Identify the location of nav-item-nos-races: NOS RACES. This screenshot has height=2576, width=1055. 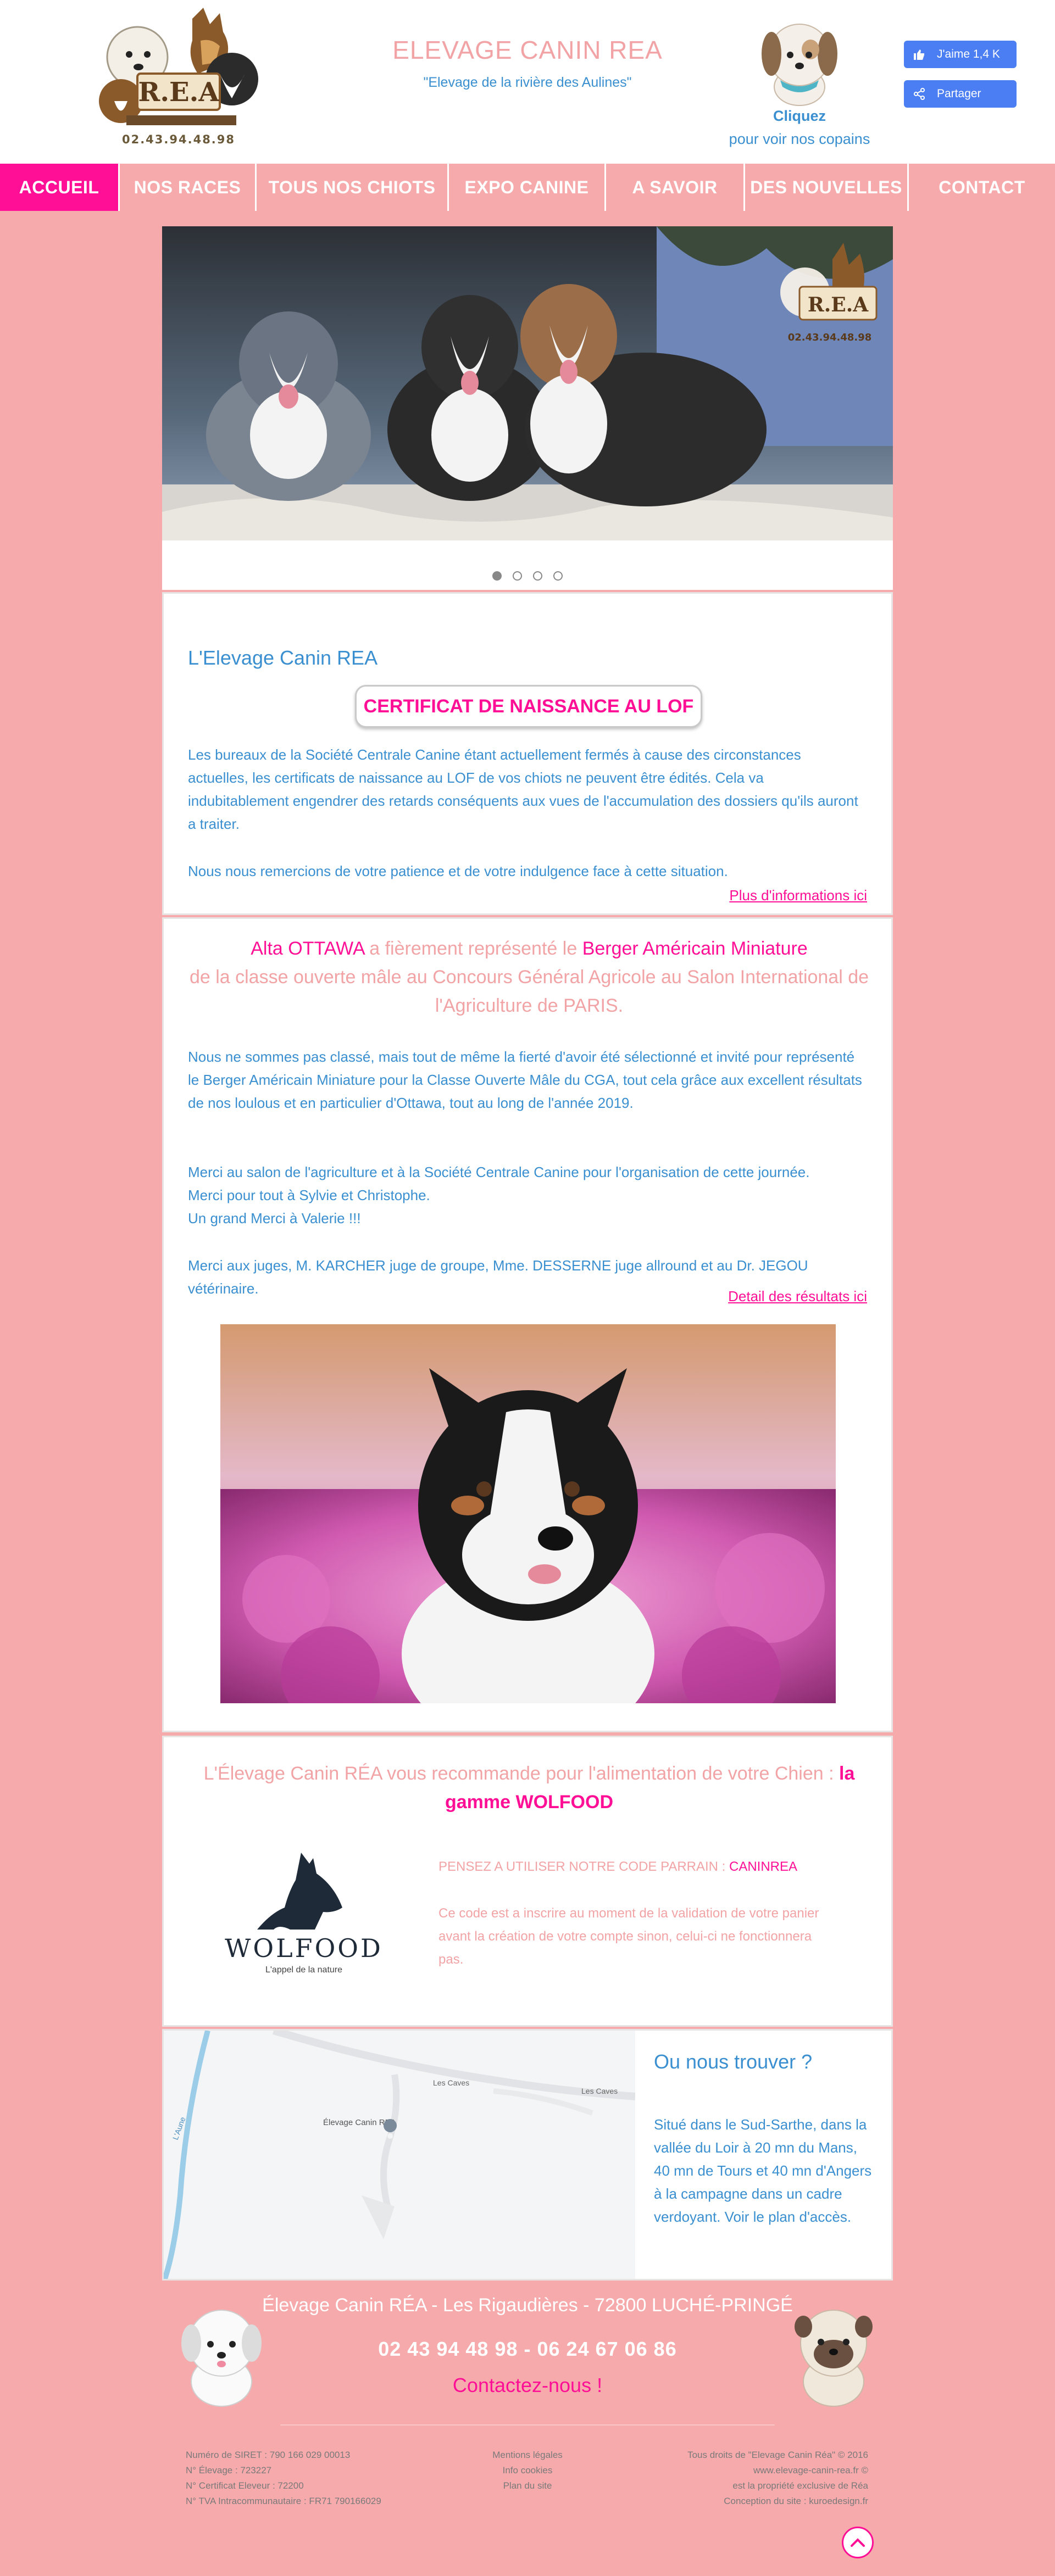
(188, 187).